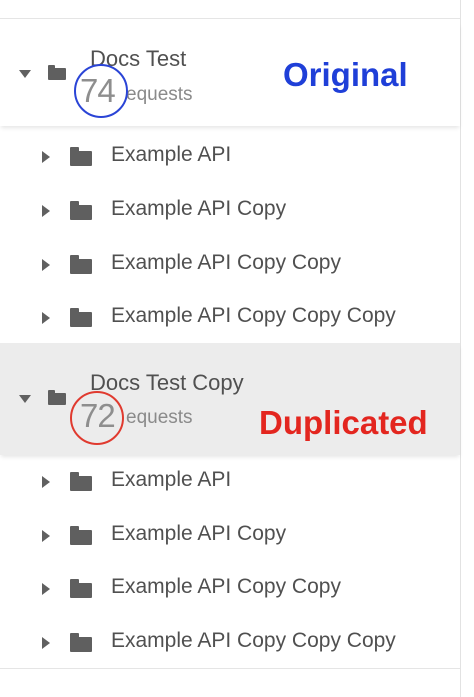  I want to click on sidebar-border, so click(460, 348).